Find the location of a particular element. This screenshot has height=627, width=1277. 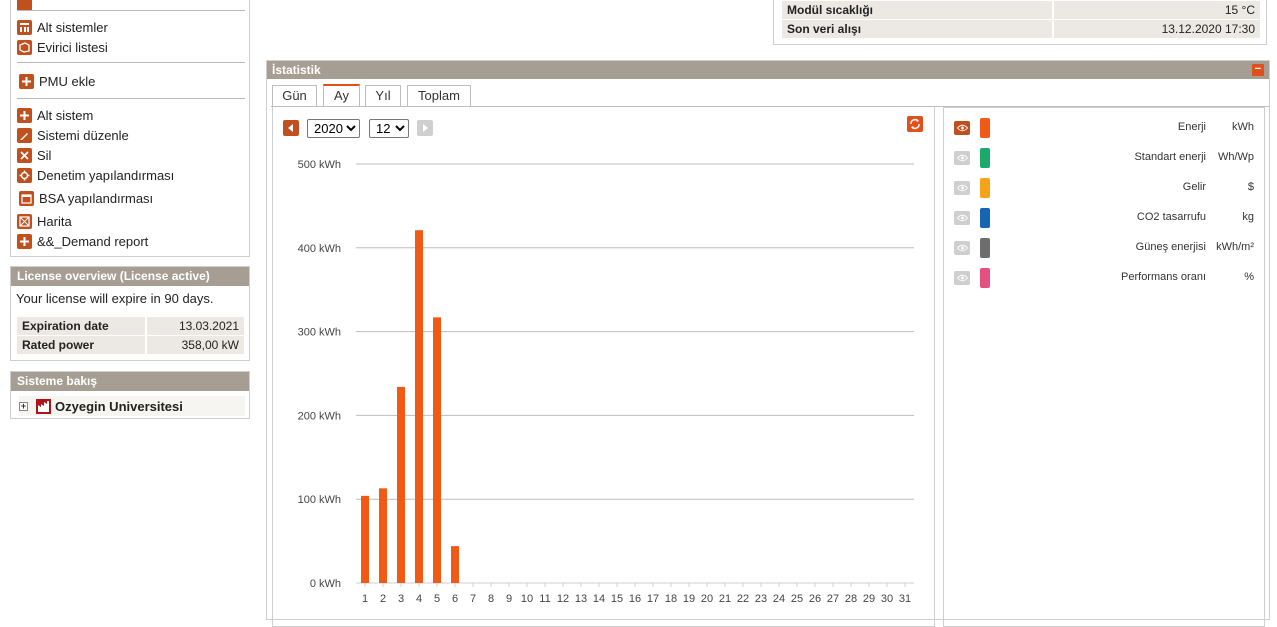

license-key: Rated power is located at coordinates (81, 345).